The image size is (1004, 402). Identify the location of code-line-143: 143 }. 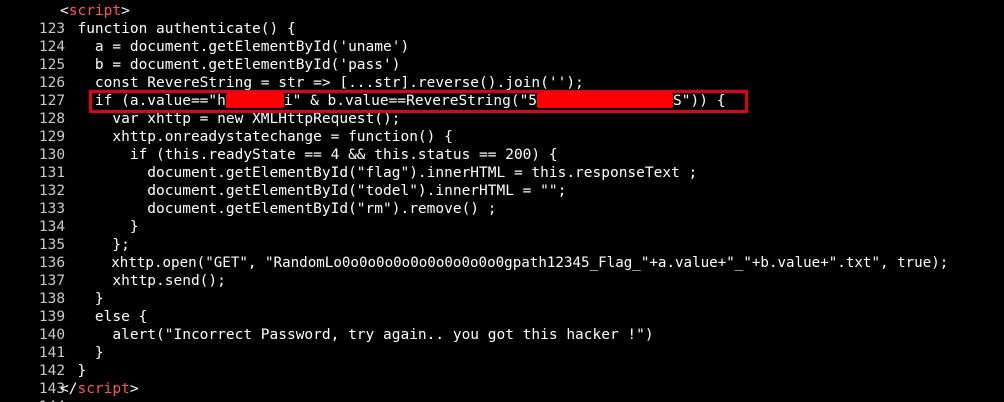
(43, 379).